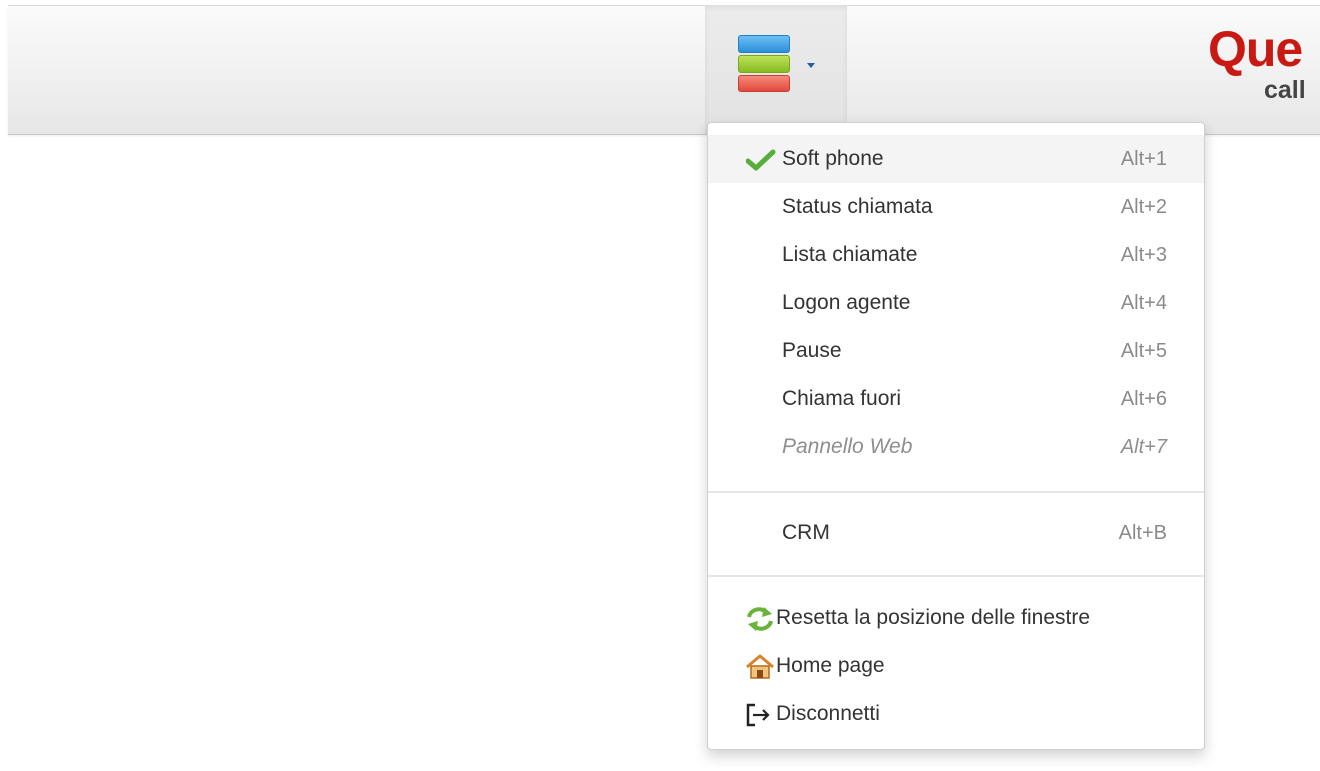 Image resolution: width=1320 pixels, height=771 pixels. I want to click on menu-item-chiama-fuori: Chiama fuori Alt+6, so click(956, 399).